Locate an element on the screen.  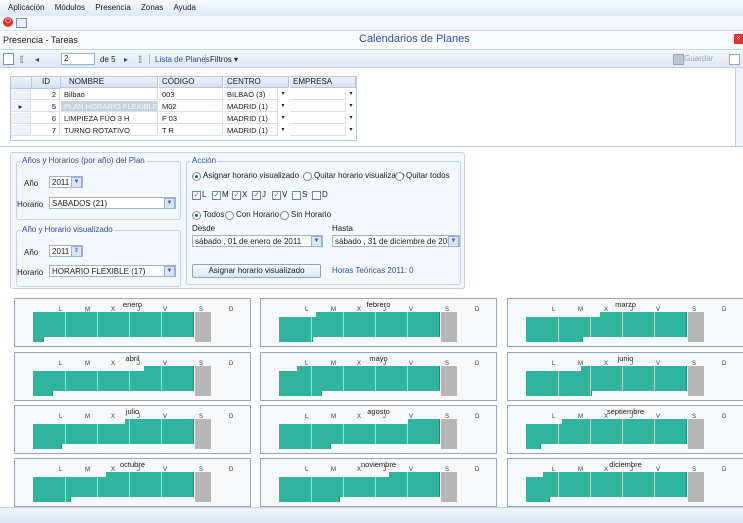
radio-sin-horario is located at coordinates (284, 215).